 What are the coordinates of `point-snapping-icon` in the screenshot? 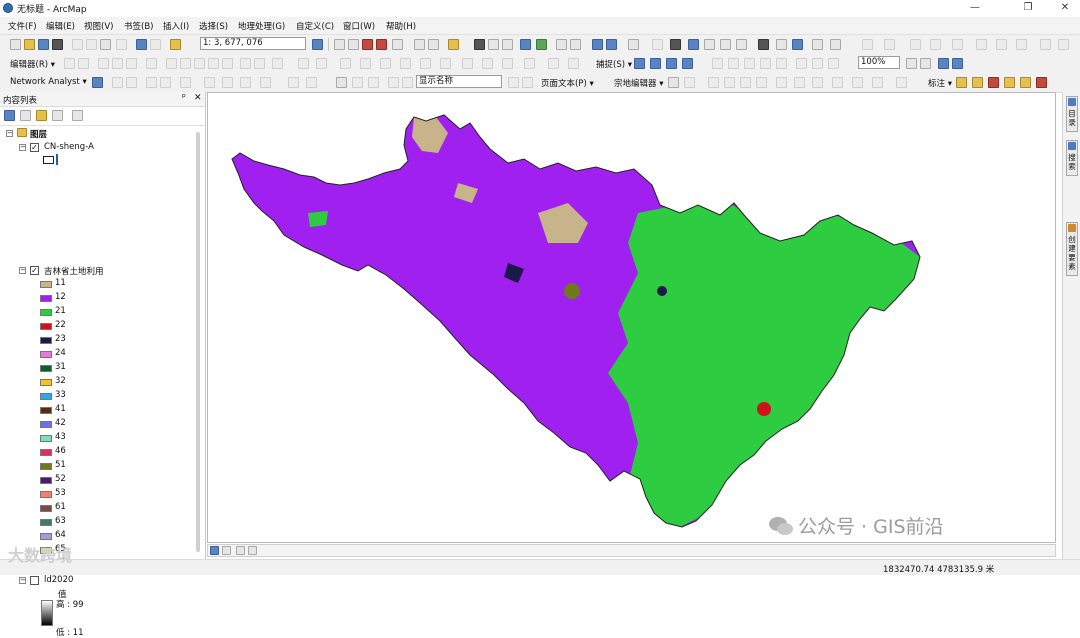 It's located at (639, 63).